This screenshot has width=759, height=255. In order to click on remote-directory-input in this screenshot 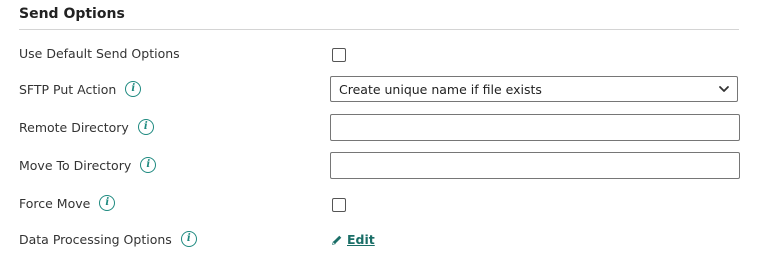, I will do `click(535, 127)`.